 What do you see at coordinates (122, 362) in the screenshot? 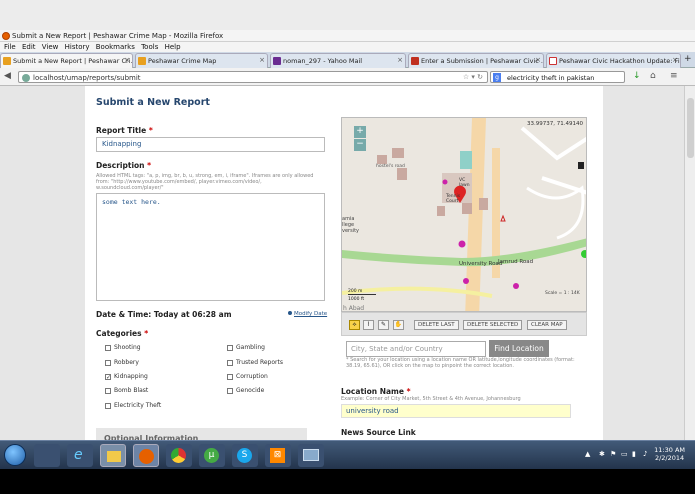
I see `category-robbery: Robbery` at bounding box center [122, 362].